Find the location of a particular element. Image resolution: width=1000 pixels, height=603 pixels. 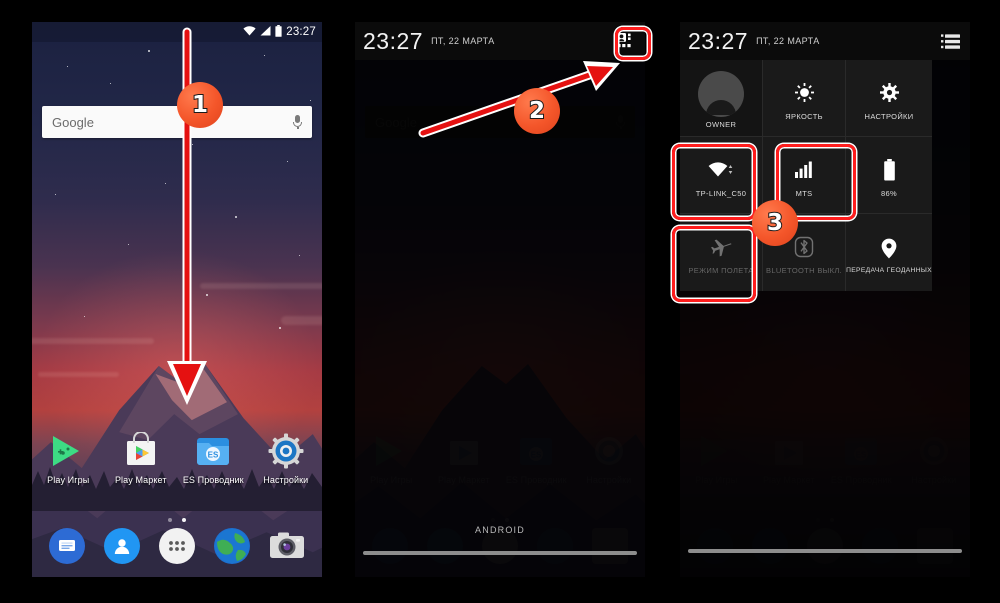

app-icon-play-store: Play Маркет is located at coordinates (141, 458).